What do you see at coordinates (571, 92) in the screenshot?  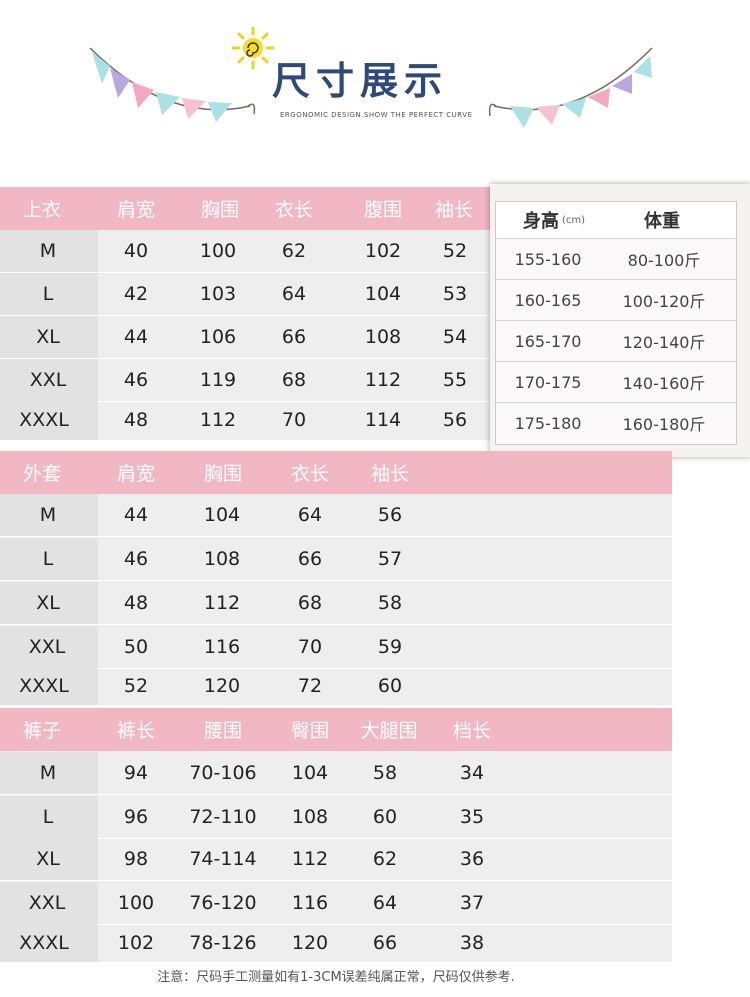 I see `bunting-right-decoration` at bounding box center [571, 92].